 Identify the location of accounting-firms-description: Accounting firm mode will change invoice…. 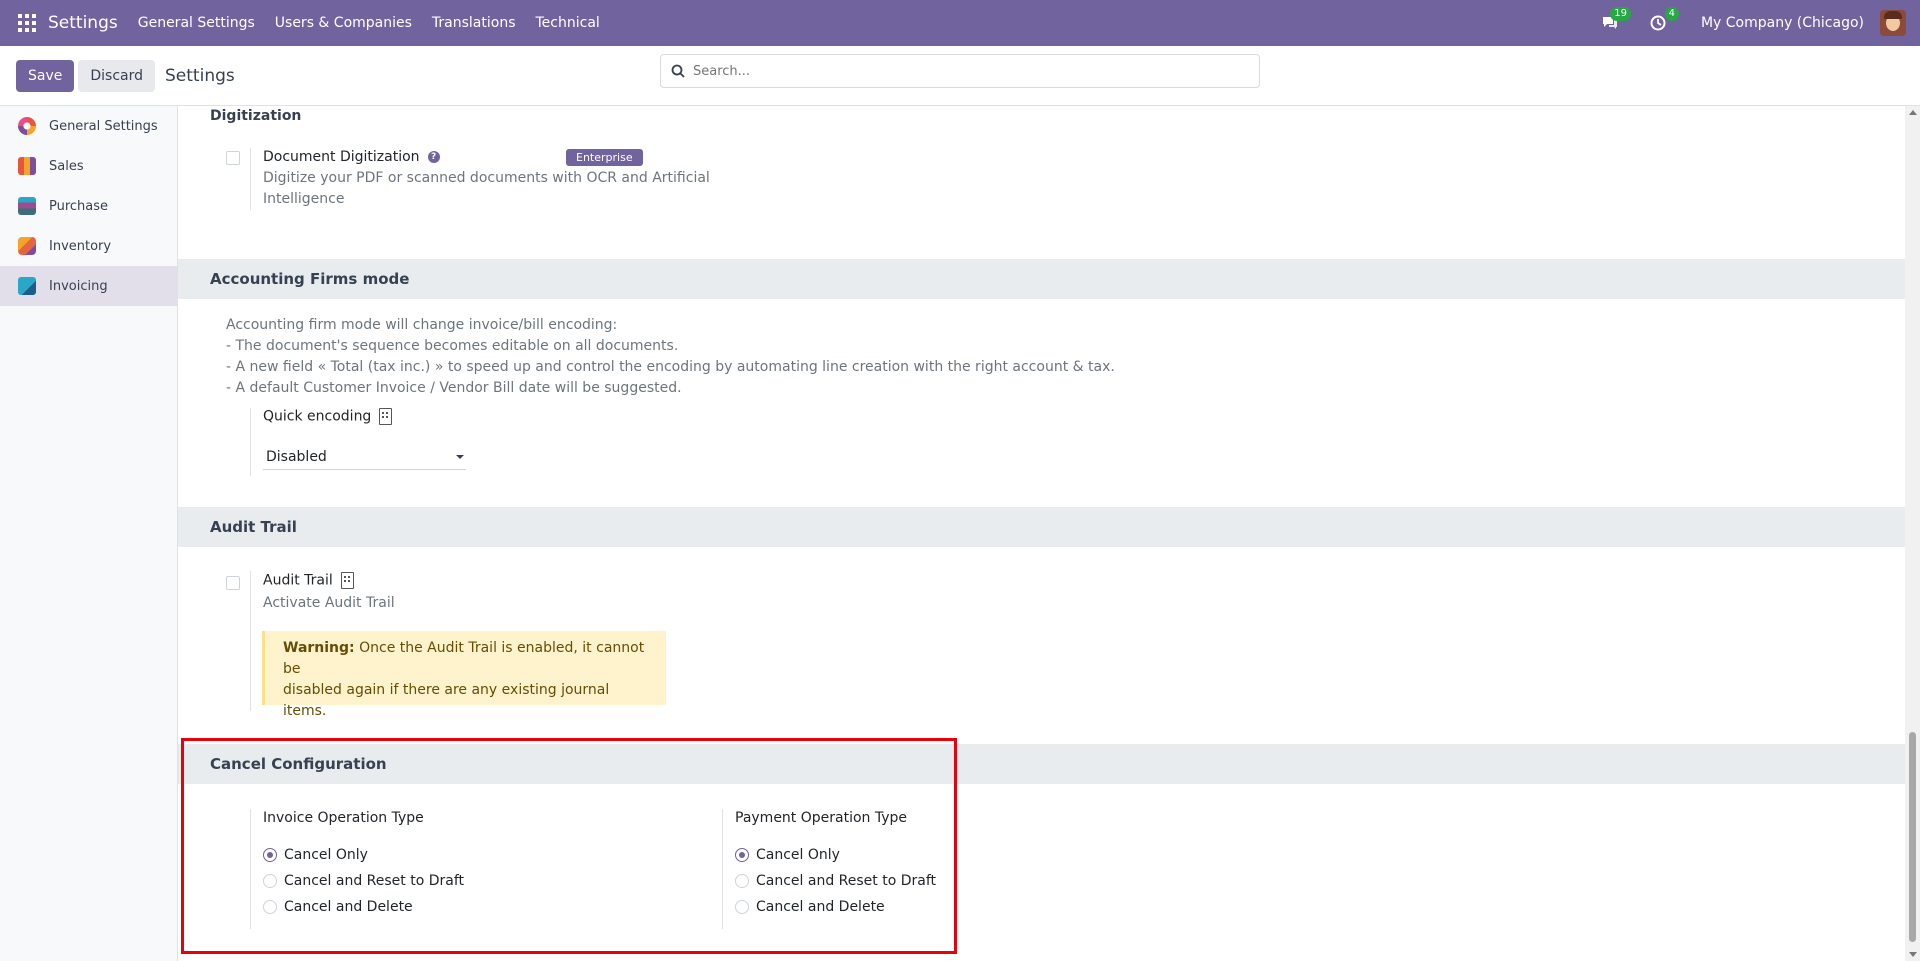
(670, 356).